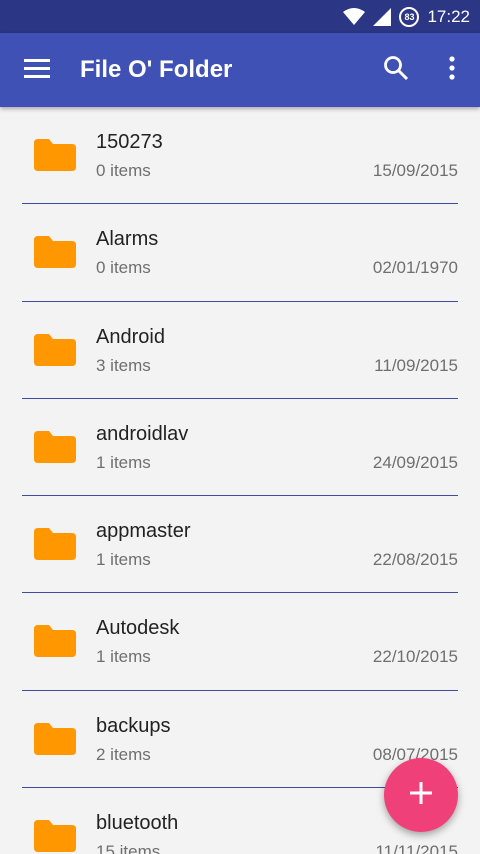 This screenshot has height=854, width=480. What do you see at coordinates (415, 560) in the screenshot?
I see `folder-date: 22/08/2015` at bounding box center [415, 560].